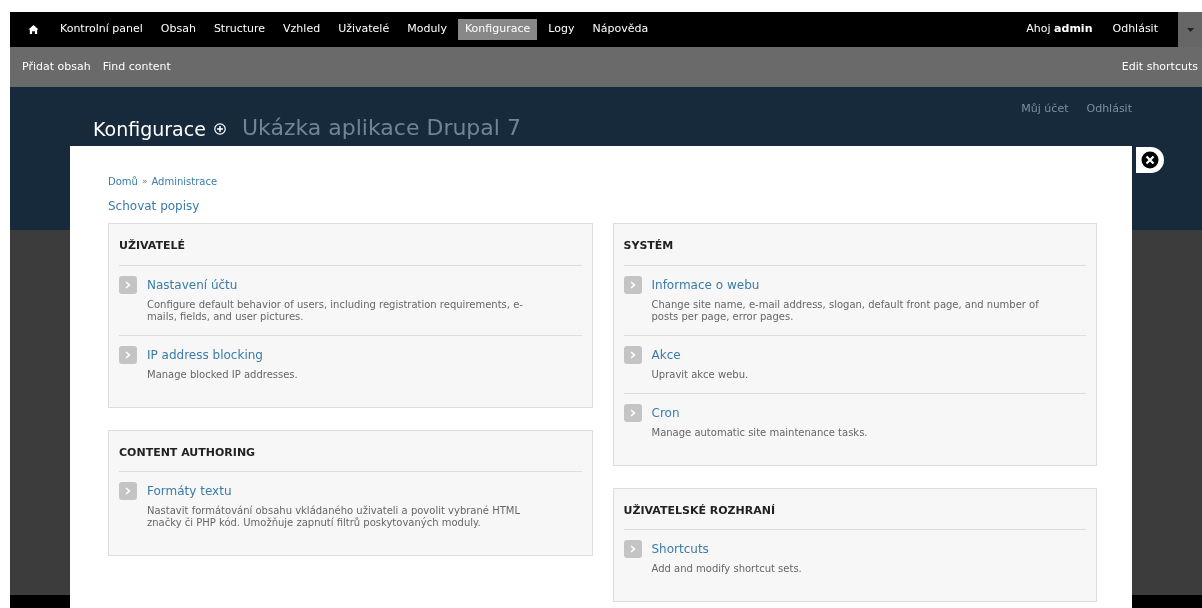 The image size is (1202, 608). I want to click on shortcut-link: Find content, so click(136, 67).